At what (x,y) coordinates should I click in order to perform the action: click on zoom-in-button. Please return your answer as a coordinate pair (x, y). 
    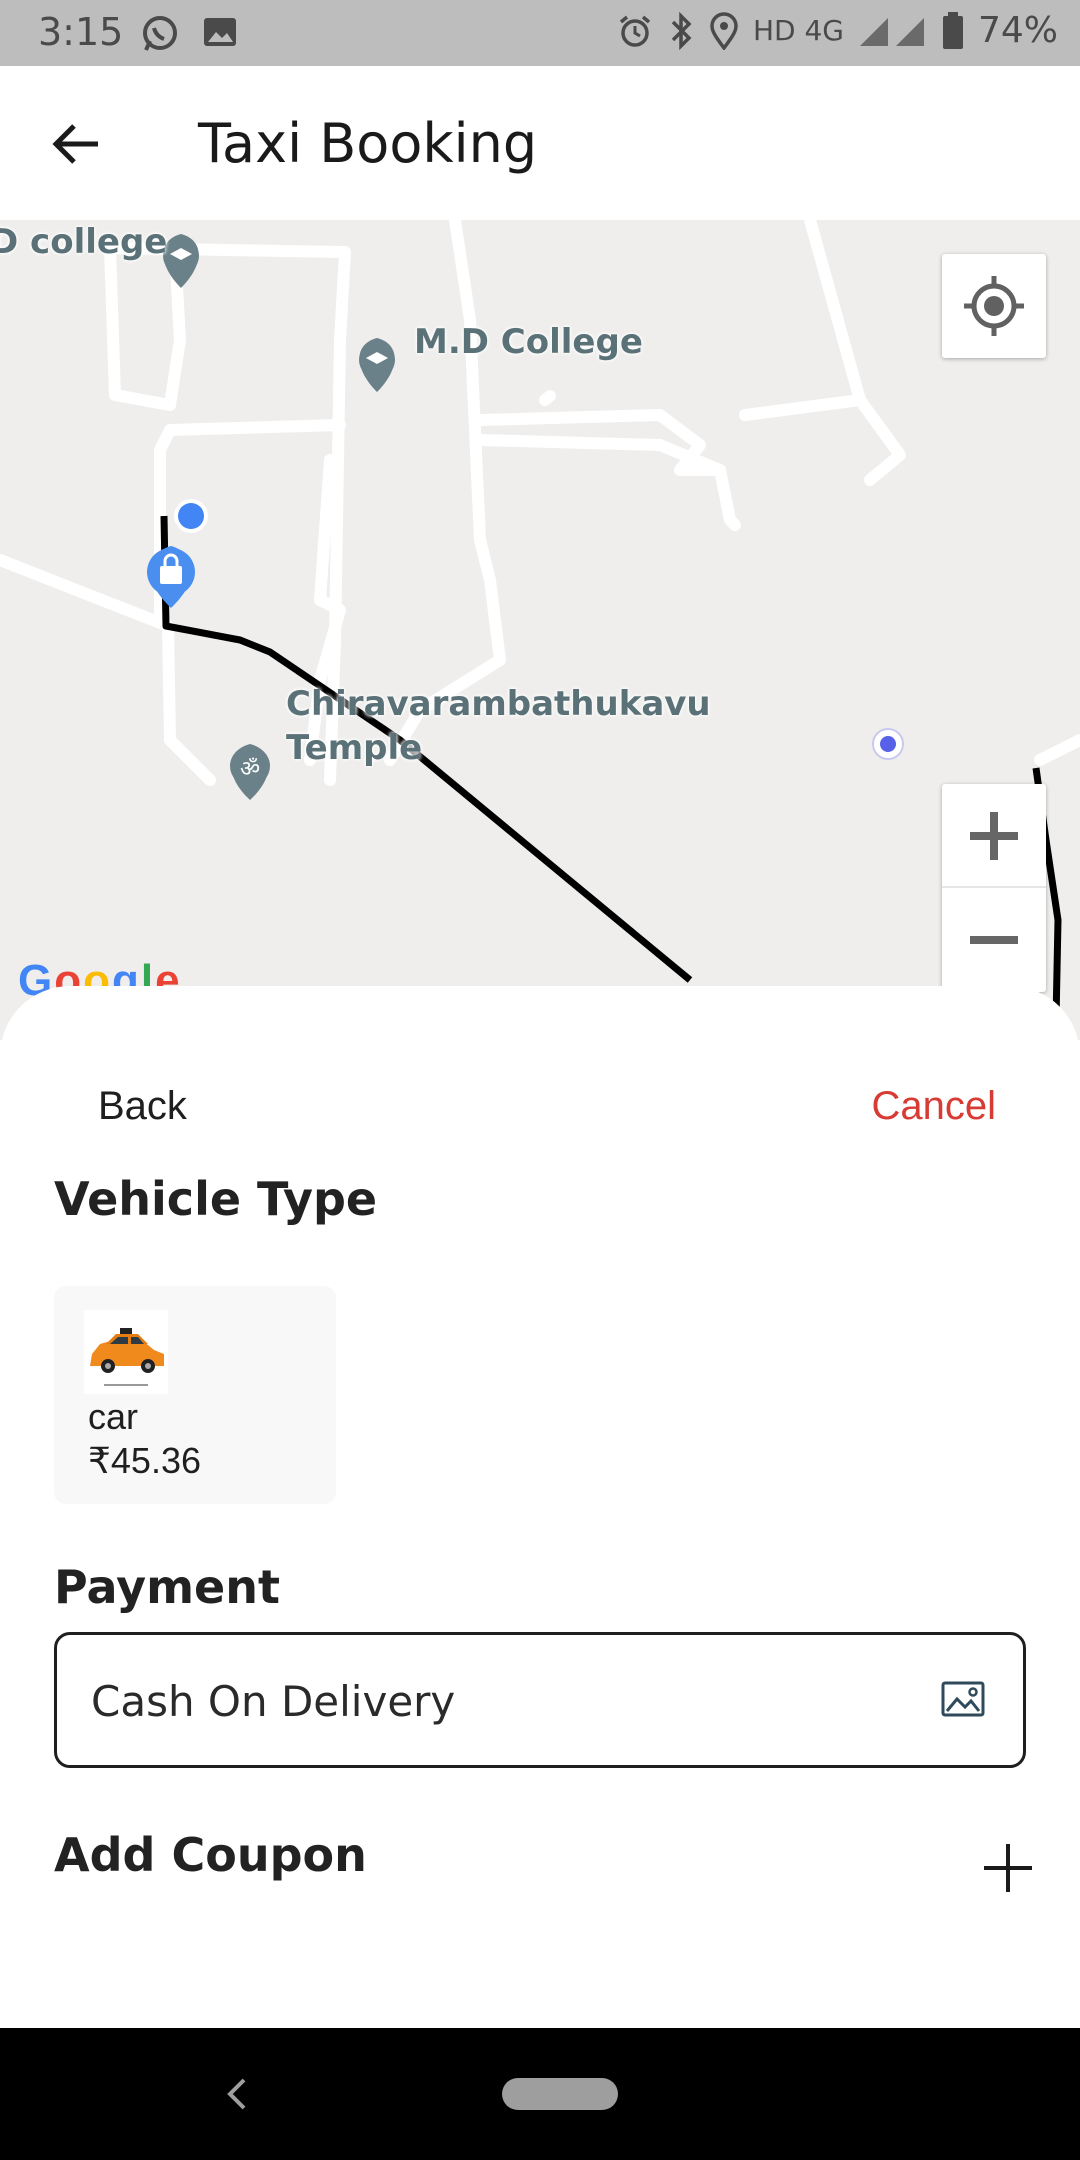
    Looking at the image, I should click on (994, 836).